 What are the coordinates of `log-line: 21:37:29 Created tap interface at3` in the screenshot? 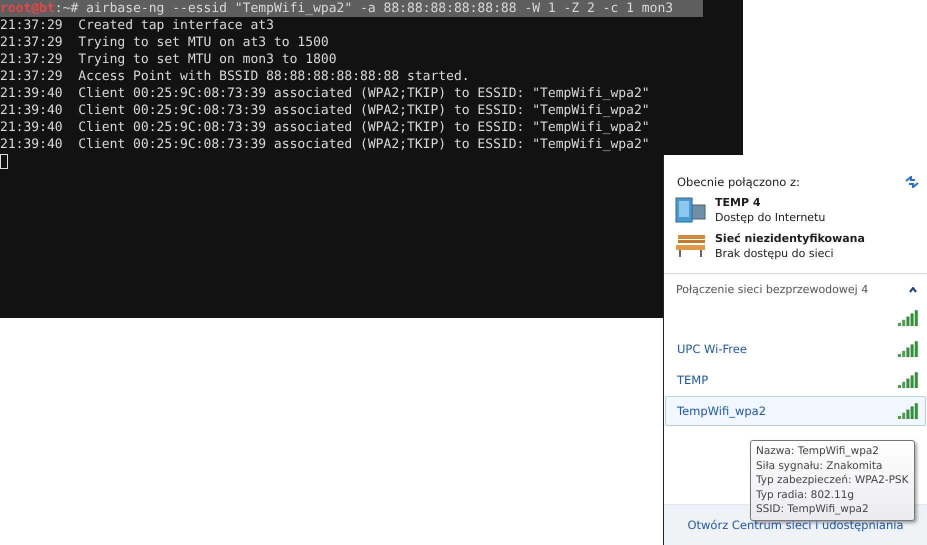 It's located at (137, 25).